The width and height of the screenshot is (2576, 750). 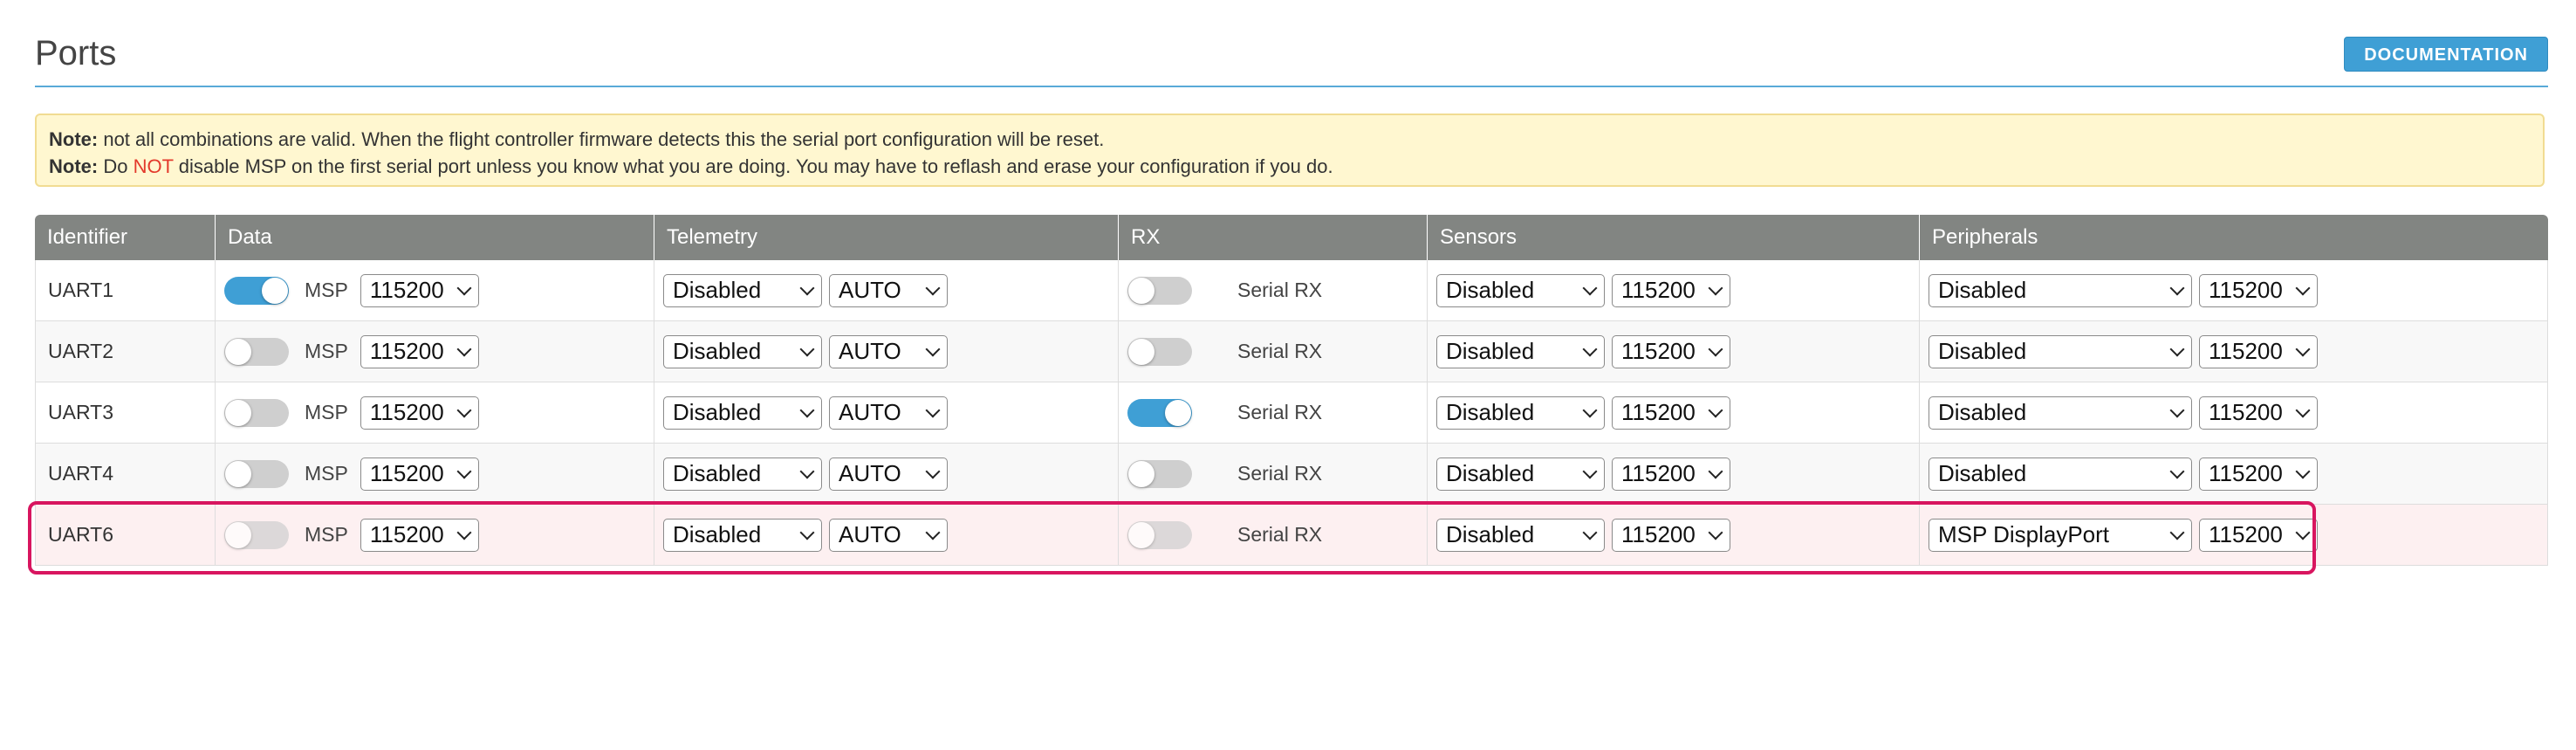 I want to click on peripherals-cell: Disabled 115200, so click(x=2234, y=474).